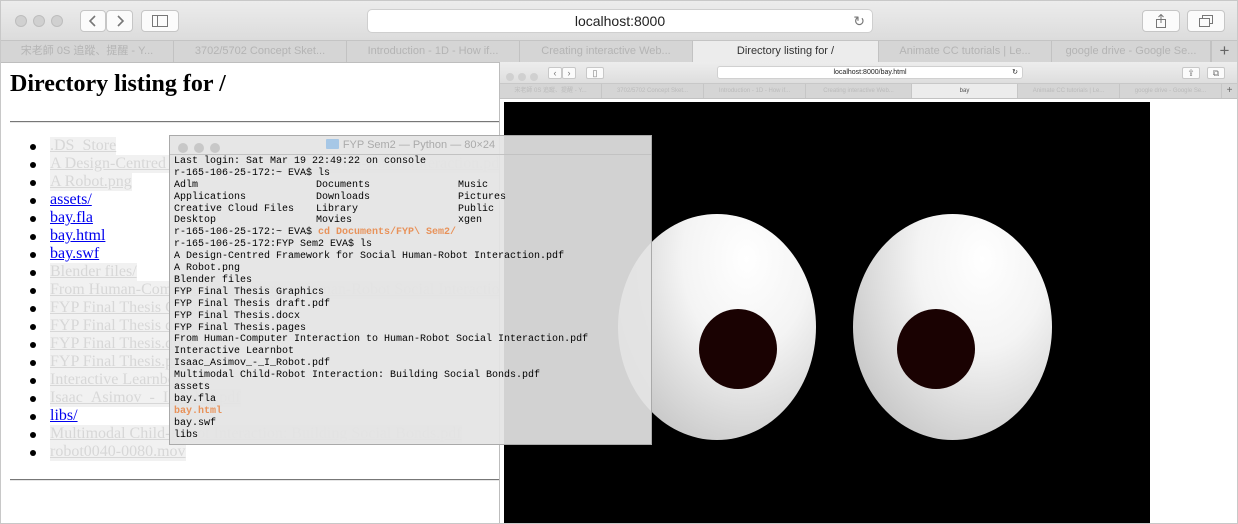 The height and width of the screenshot is (524, 1238). Describe the element at coordinates (569, 73) in the screenshot. I see `forward-chevron-icon: ›` at that location.